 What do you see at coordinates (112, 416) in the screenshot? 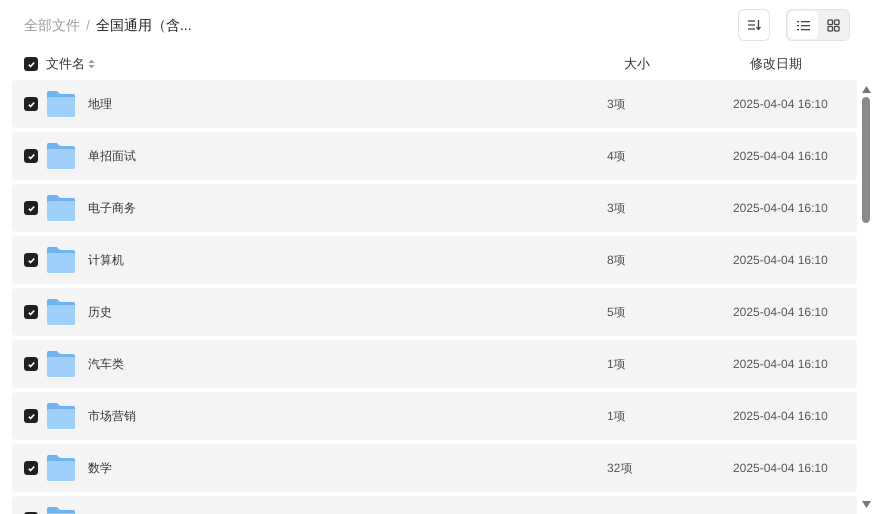
I see `file-name: 市场营销` at bounding box center [112, 416].